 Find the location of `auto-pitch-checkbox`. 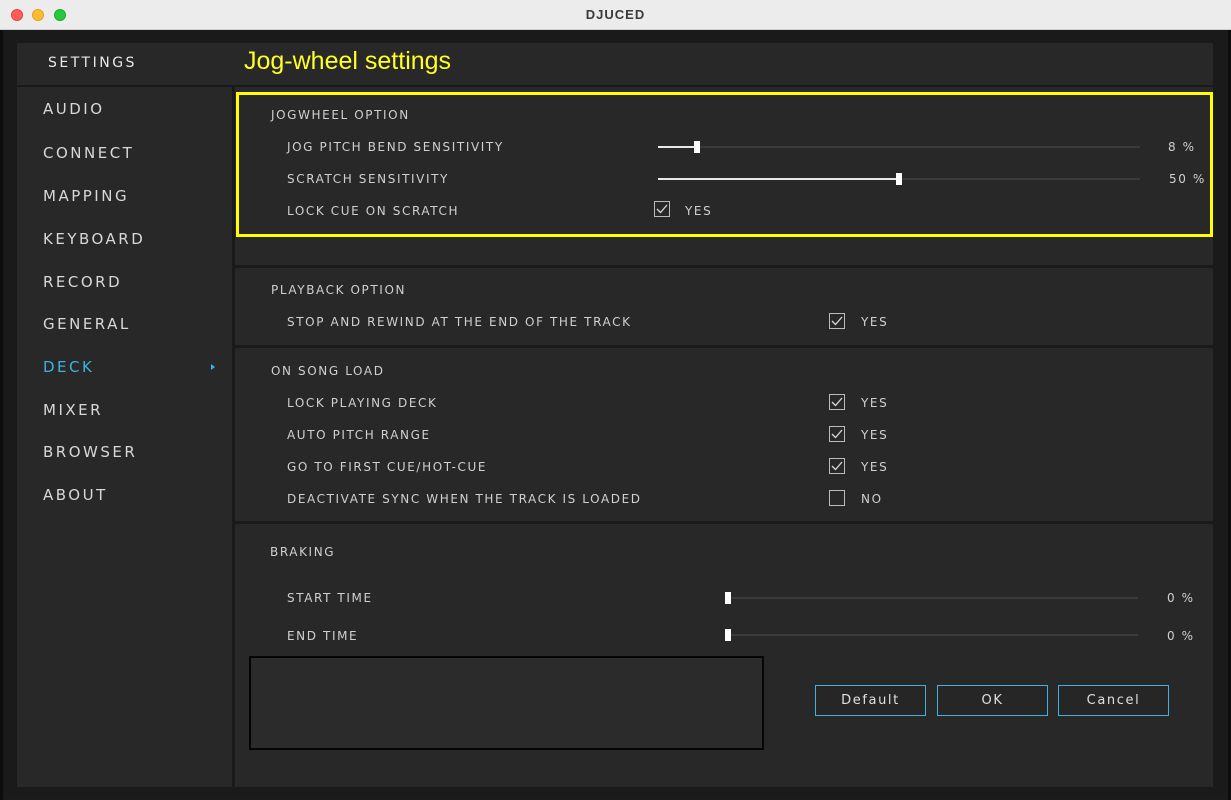

auto-pitch-checkbox is located at coordinates (837, 434).